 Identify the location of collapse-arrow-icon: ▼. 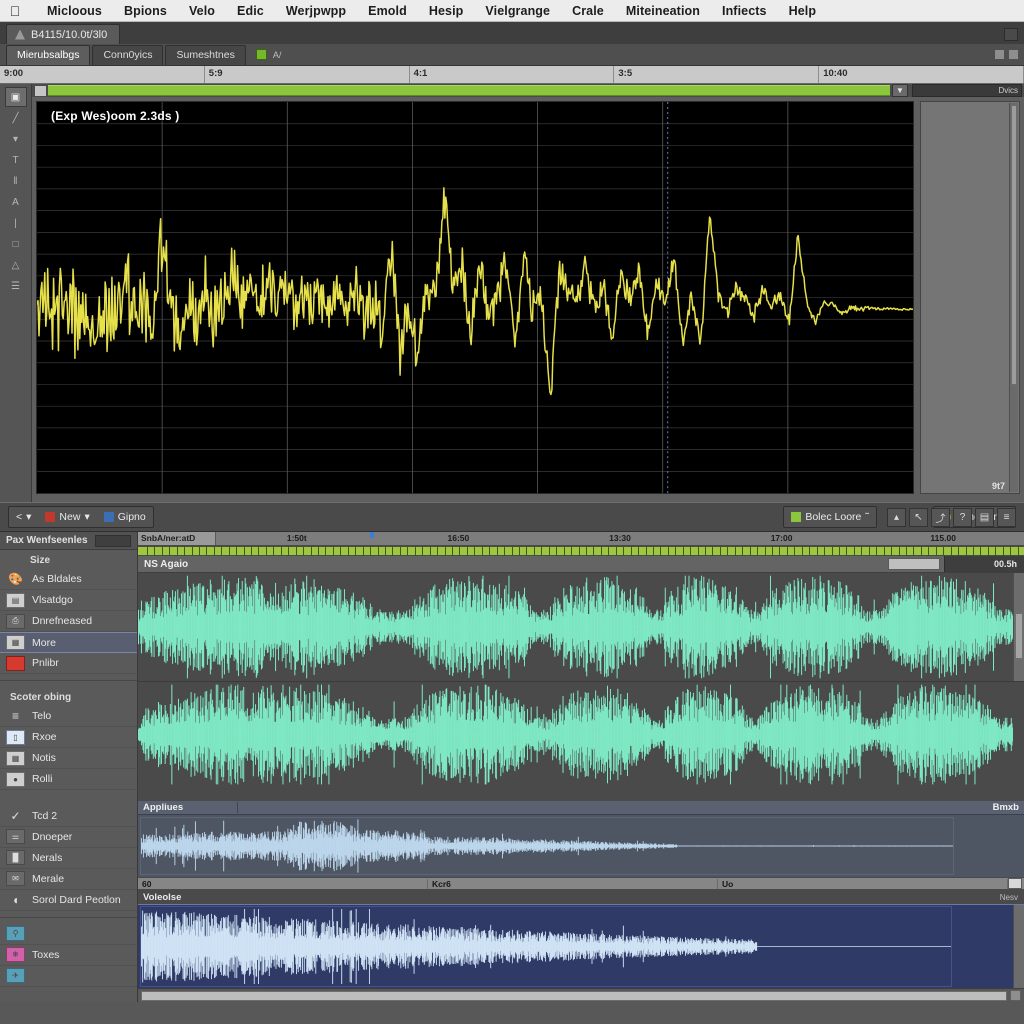
(900, 90).